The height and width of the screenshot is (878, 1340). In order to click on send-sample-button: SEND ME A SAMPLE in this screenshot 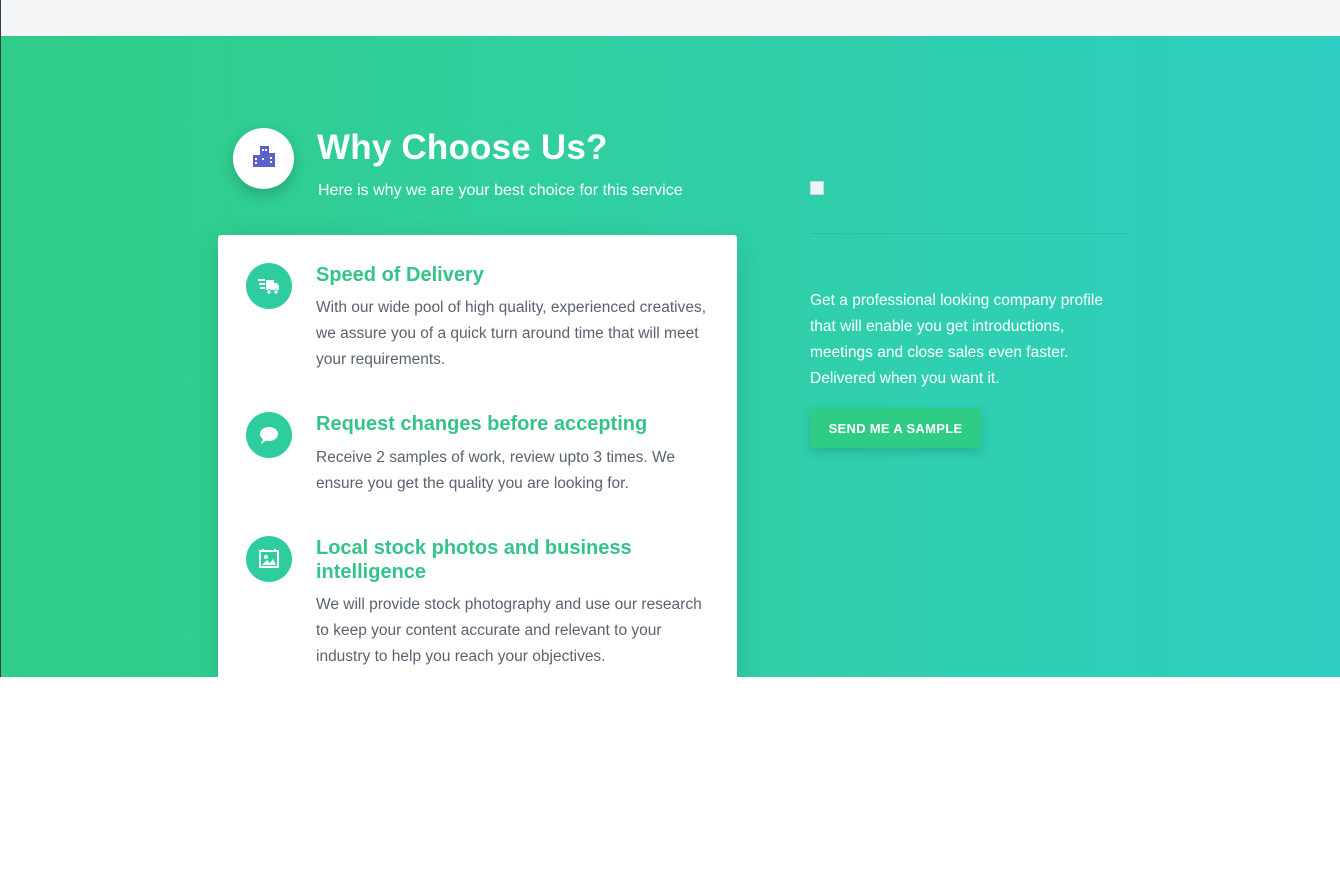, I will do `click(895, 428)`.